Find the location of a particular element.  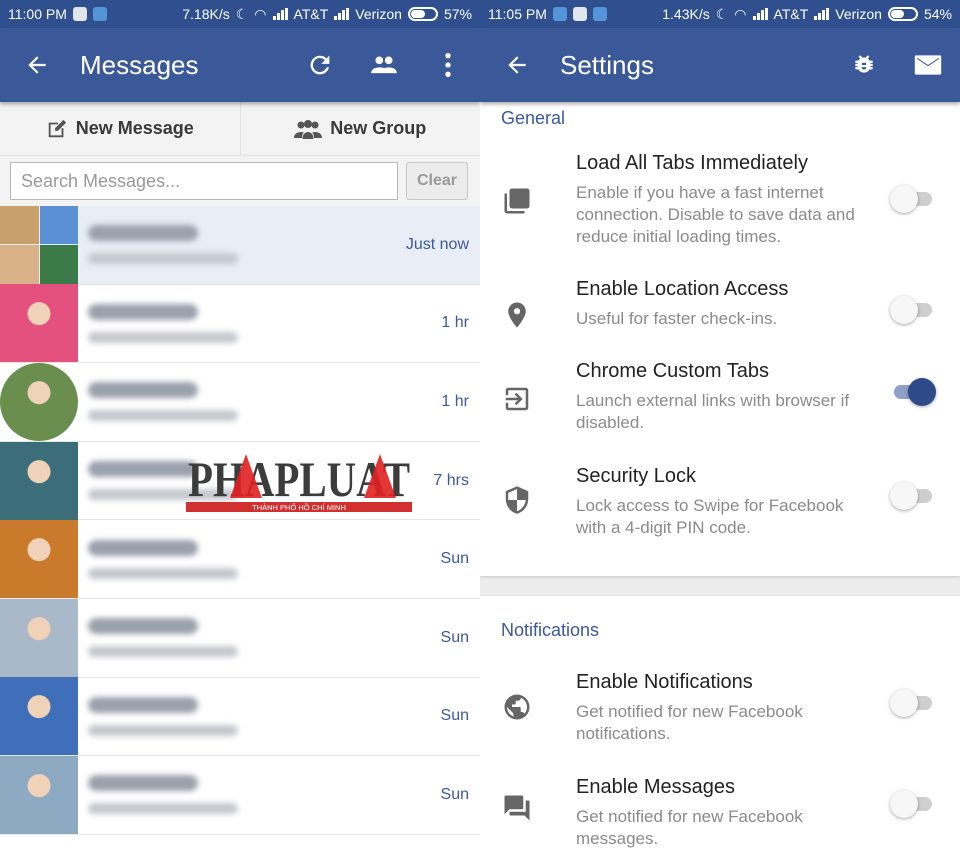

app-bar: Settings is located at coordinates (720, 65).